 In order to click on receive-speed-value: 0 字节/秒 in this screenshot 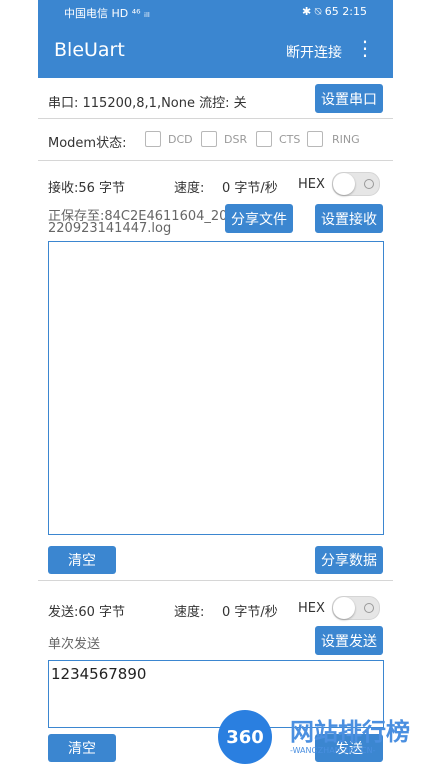, I will do `click(250, 188)`.